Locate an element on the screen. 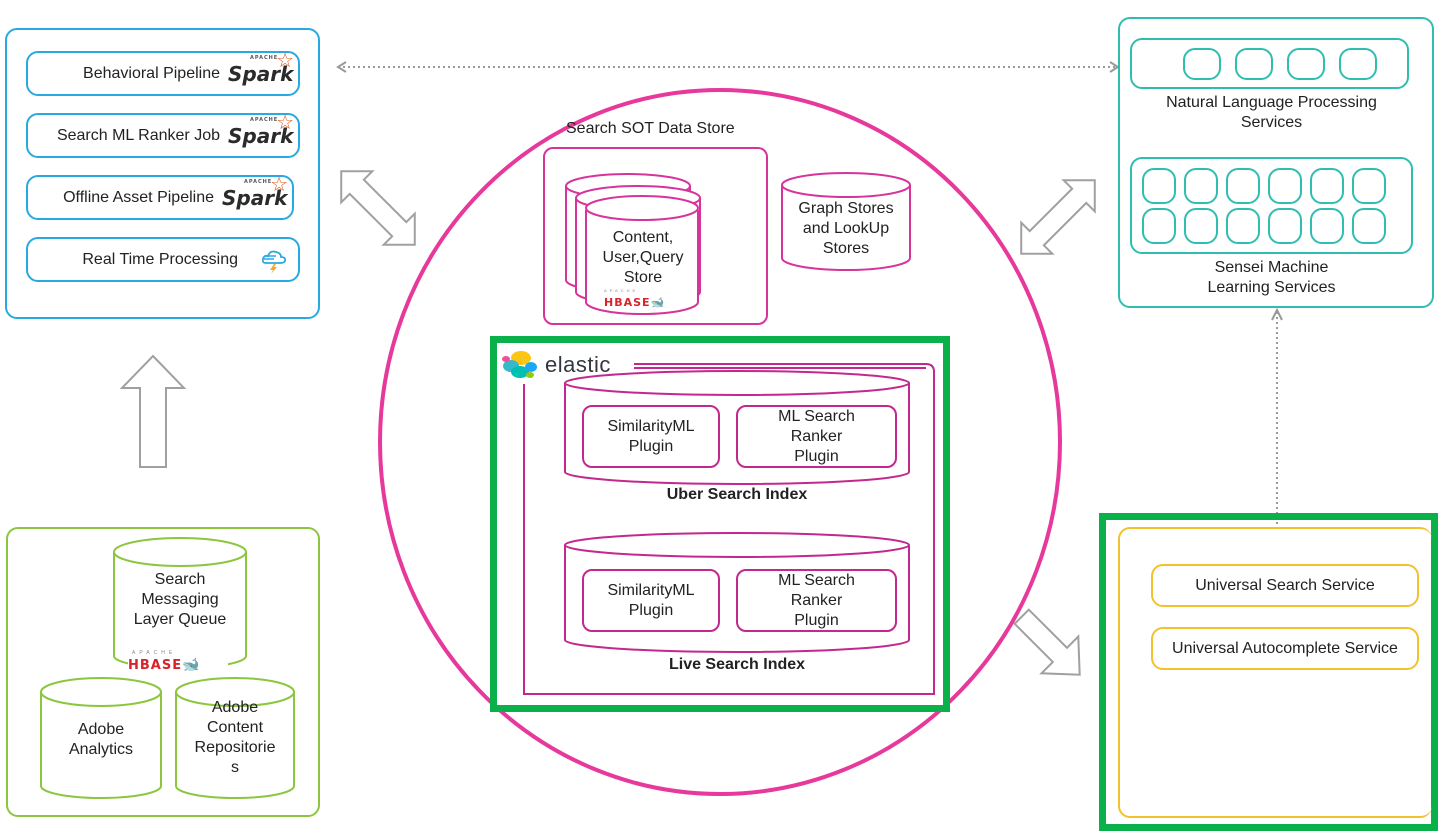 The image size is (1440, 840). item-label: Offline Asset Pipeline is located at coordinates (138, 197).